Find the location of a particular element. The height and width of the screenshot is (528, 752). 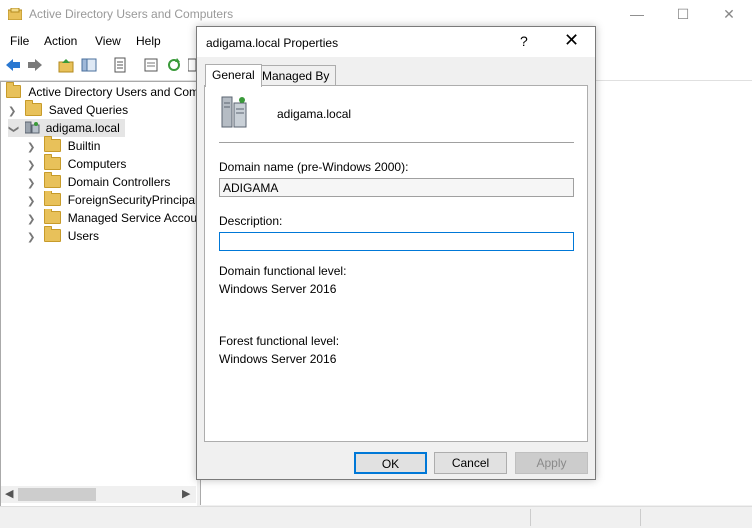

tree-item-label: adigama.local is located at coordinates (82, 128).